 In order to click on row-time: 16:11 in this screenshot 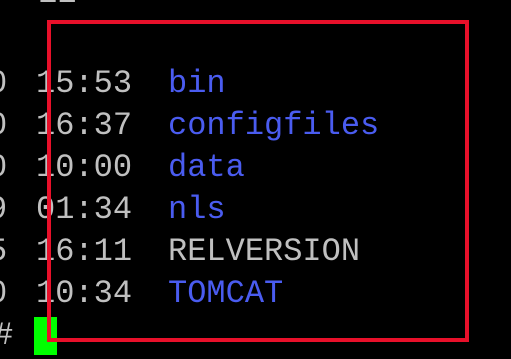, I will do `click(84, 251)`.